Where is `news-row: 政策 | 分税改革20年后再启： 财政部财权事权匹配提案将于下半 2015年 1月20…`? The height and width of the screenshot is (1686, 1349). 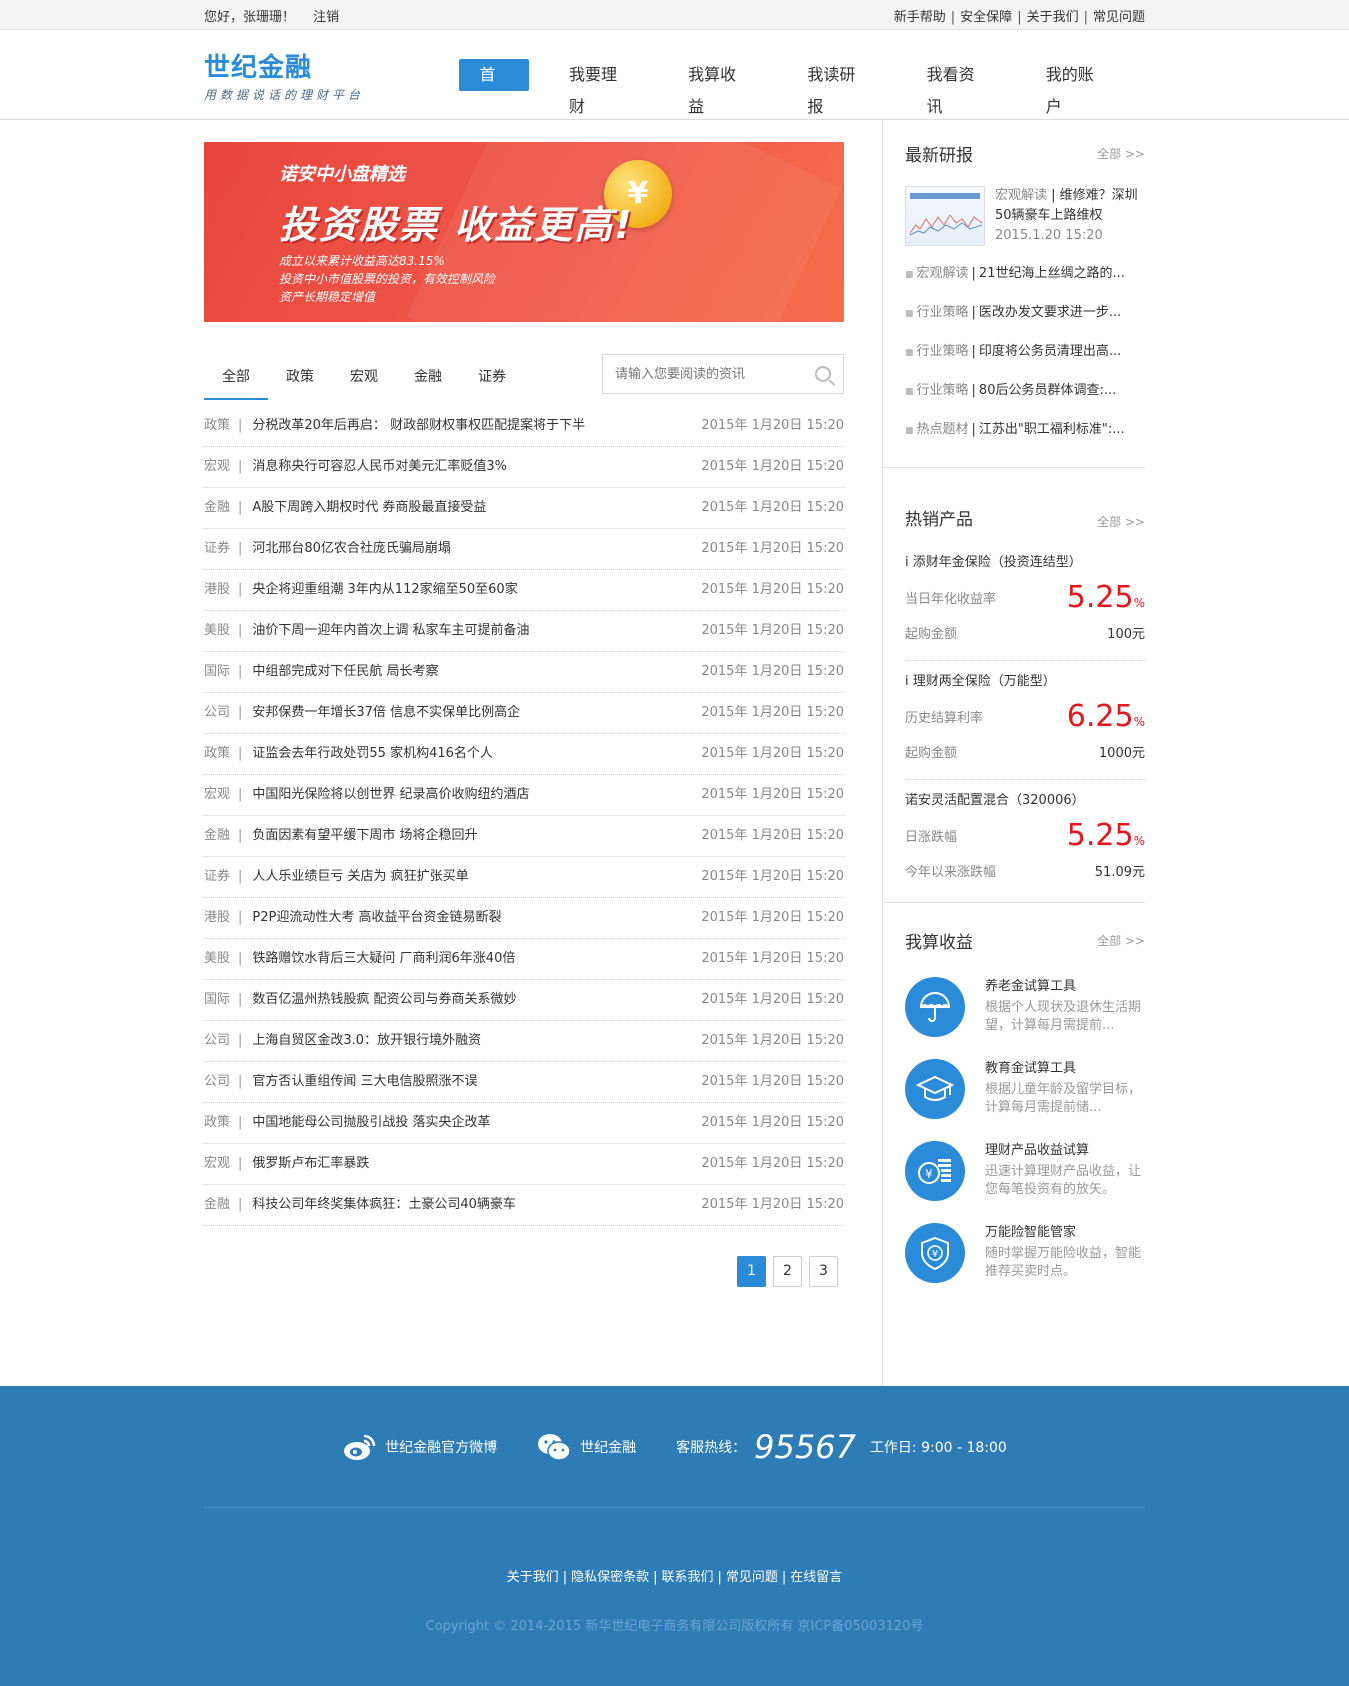 news-row: 政策 | 分税改革20年后再启： 财政部财权事权匹配提案将于下半 2015年 1月20… is located at coordinates (524, 426).